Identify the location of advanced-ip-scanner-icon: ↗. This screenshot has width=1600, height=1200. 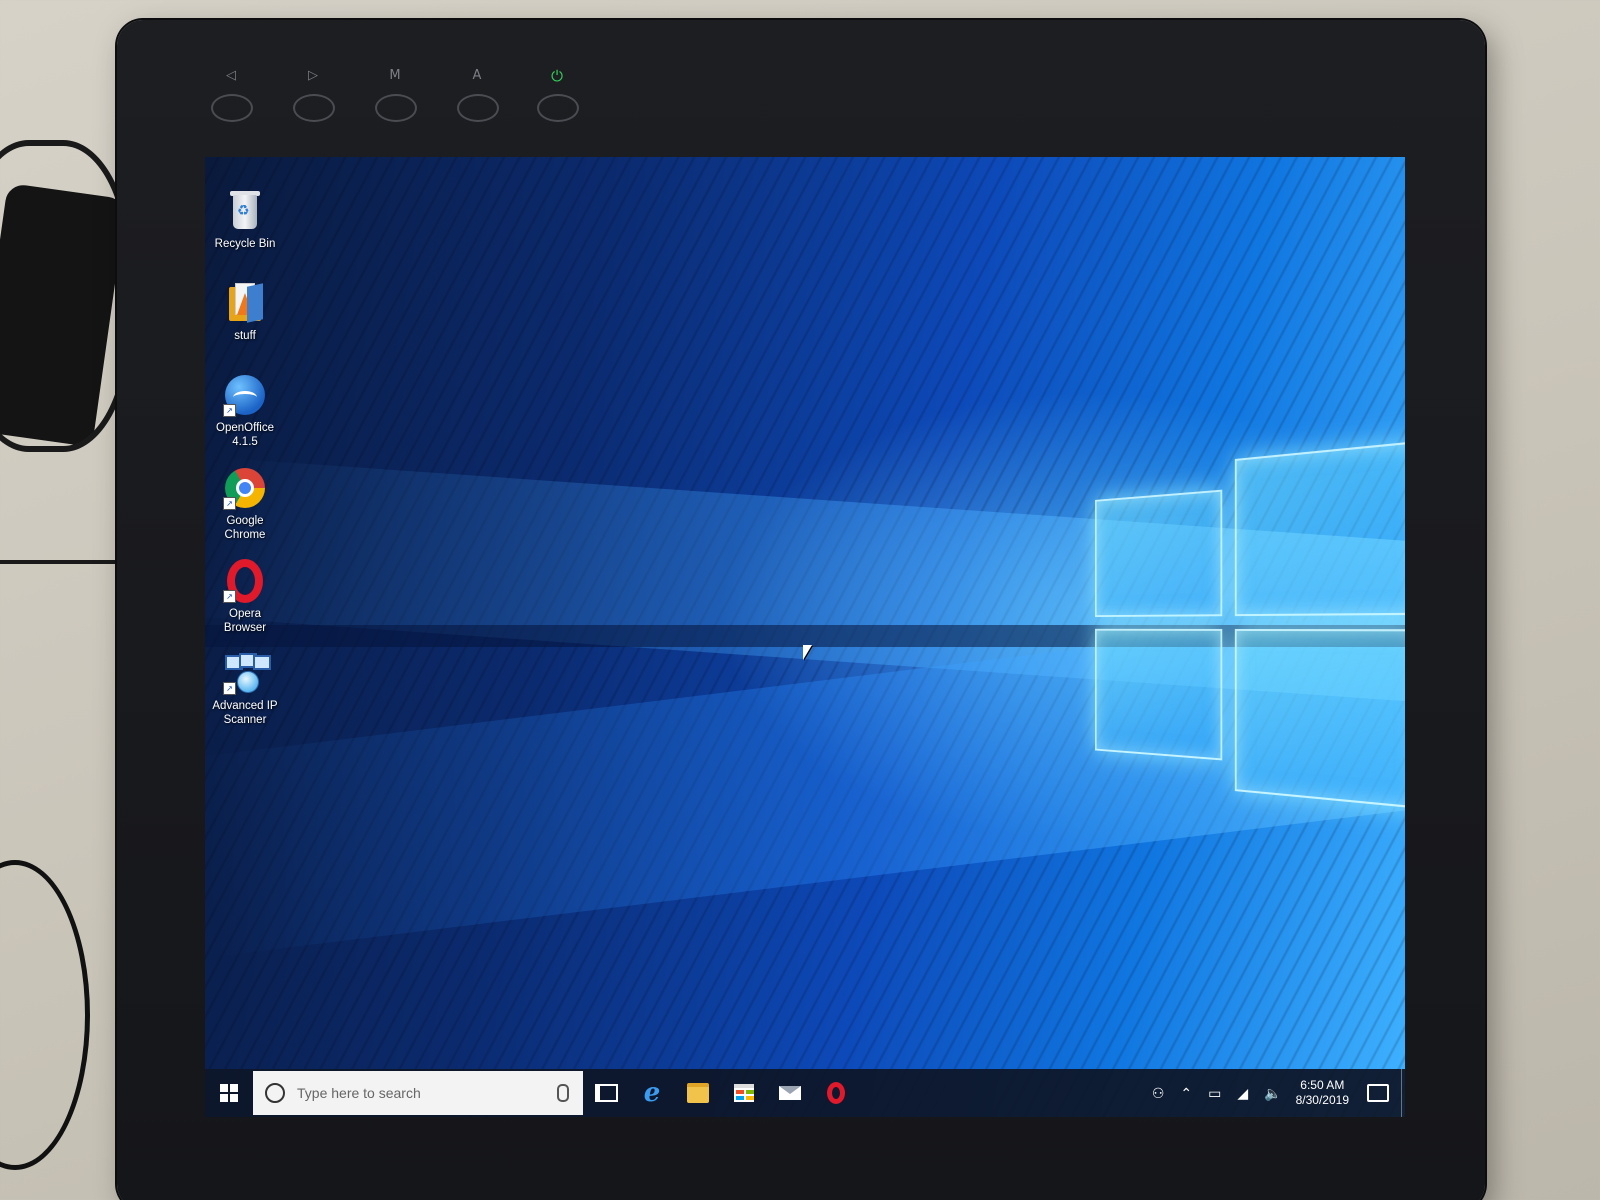
(247, 673).